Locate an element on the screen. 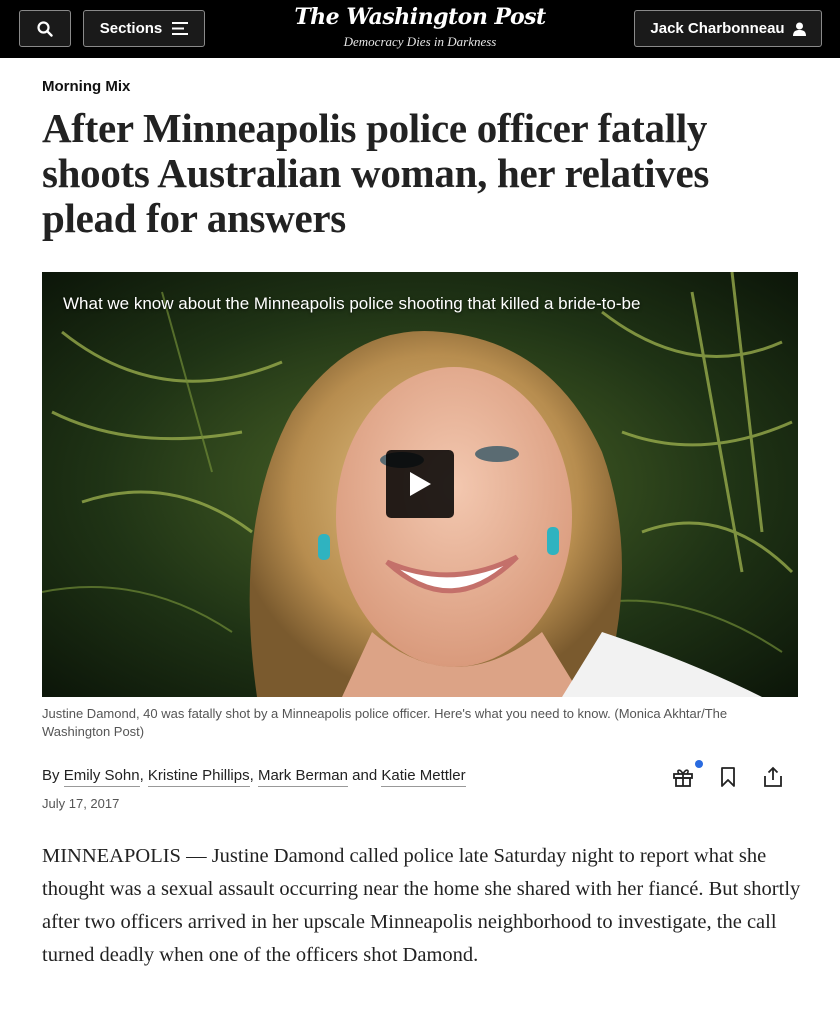  bookmark-icon is located at coordinates (728, 777).